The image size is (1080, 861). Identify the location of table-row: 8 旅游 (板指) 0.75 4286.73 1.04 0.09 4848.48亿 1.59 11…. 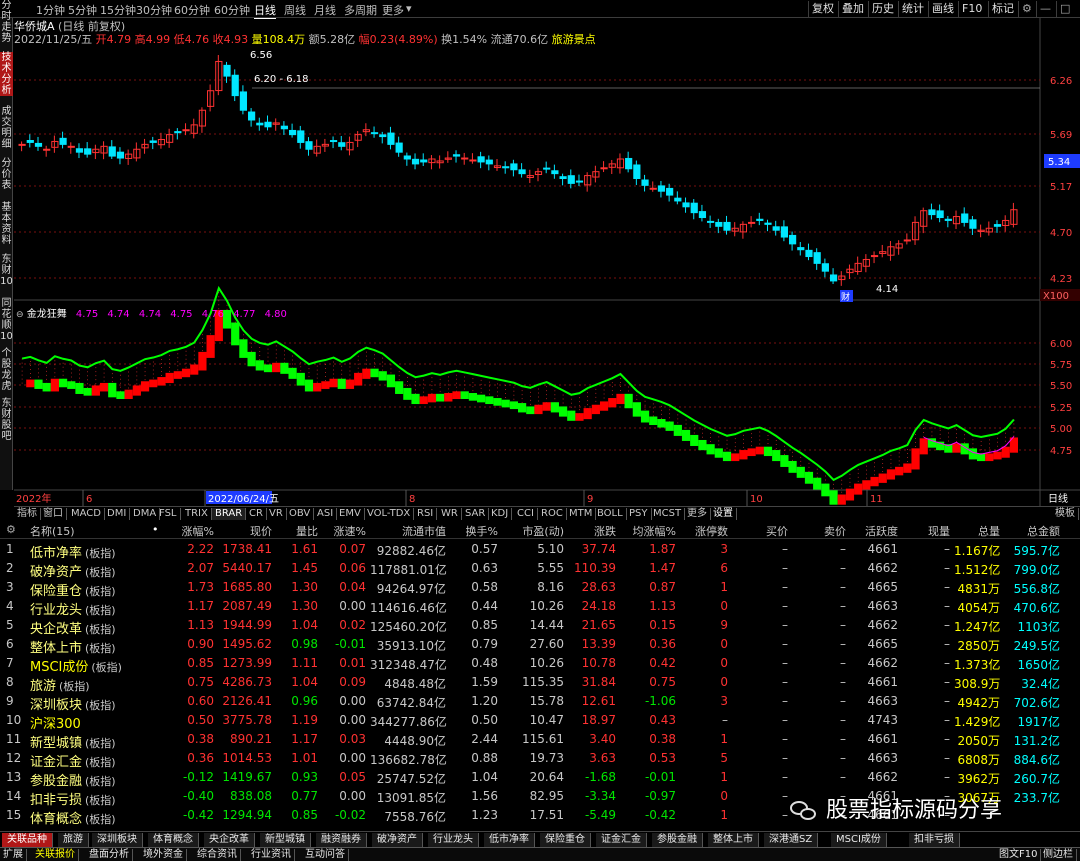
(540, 683).